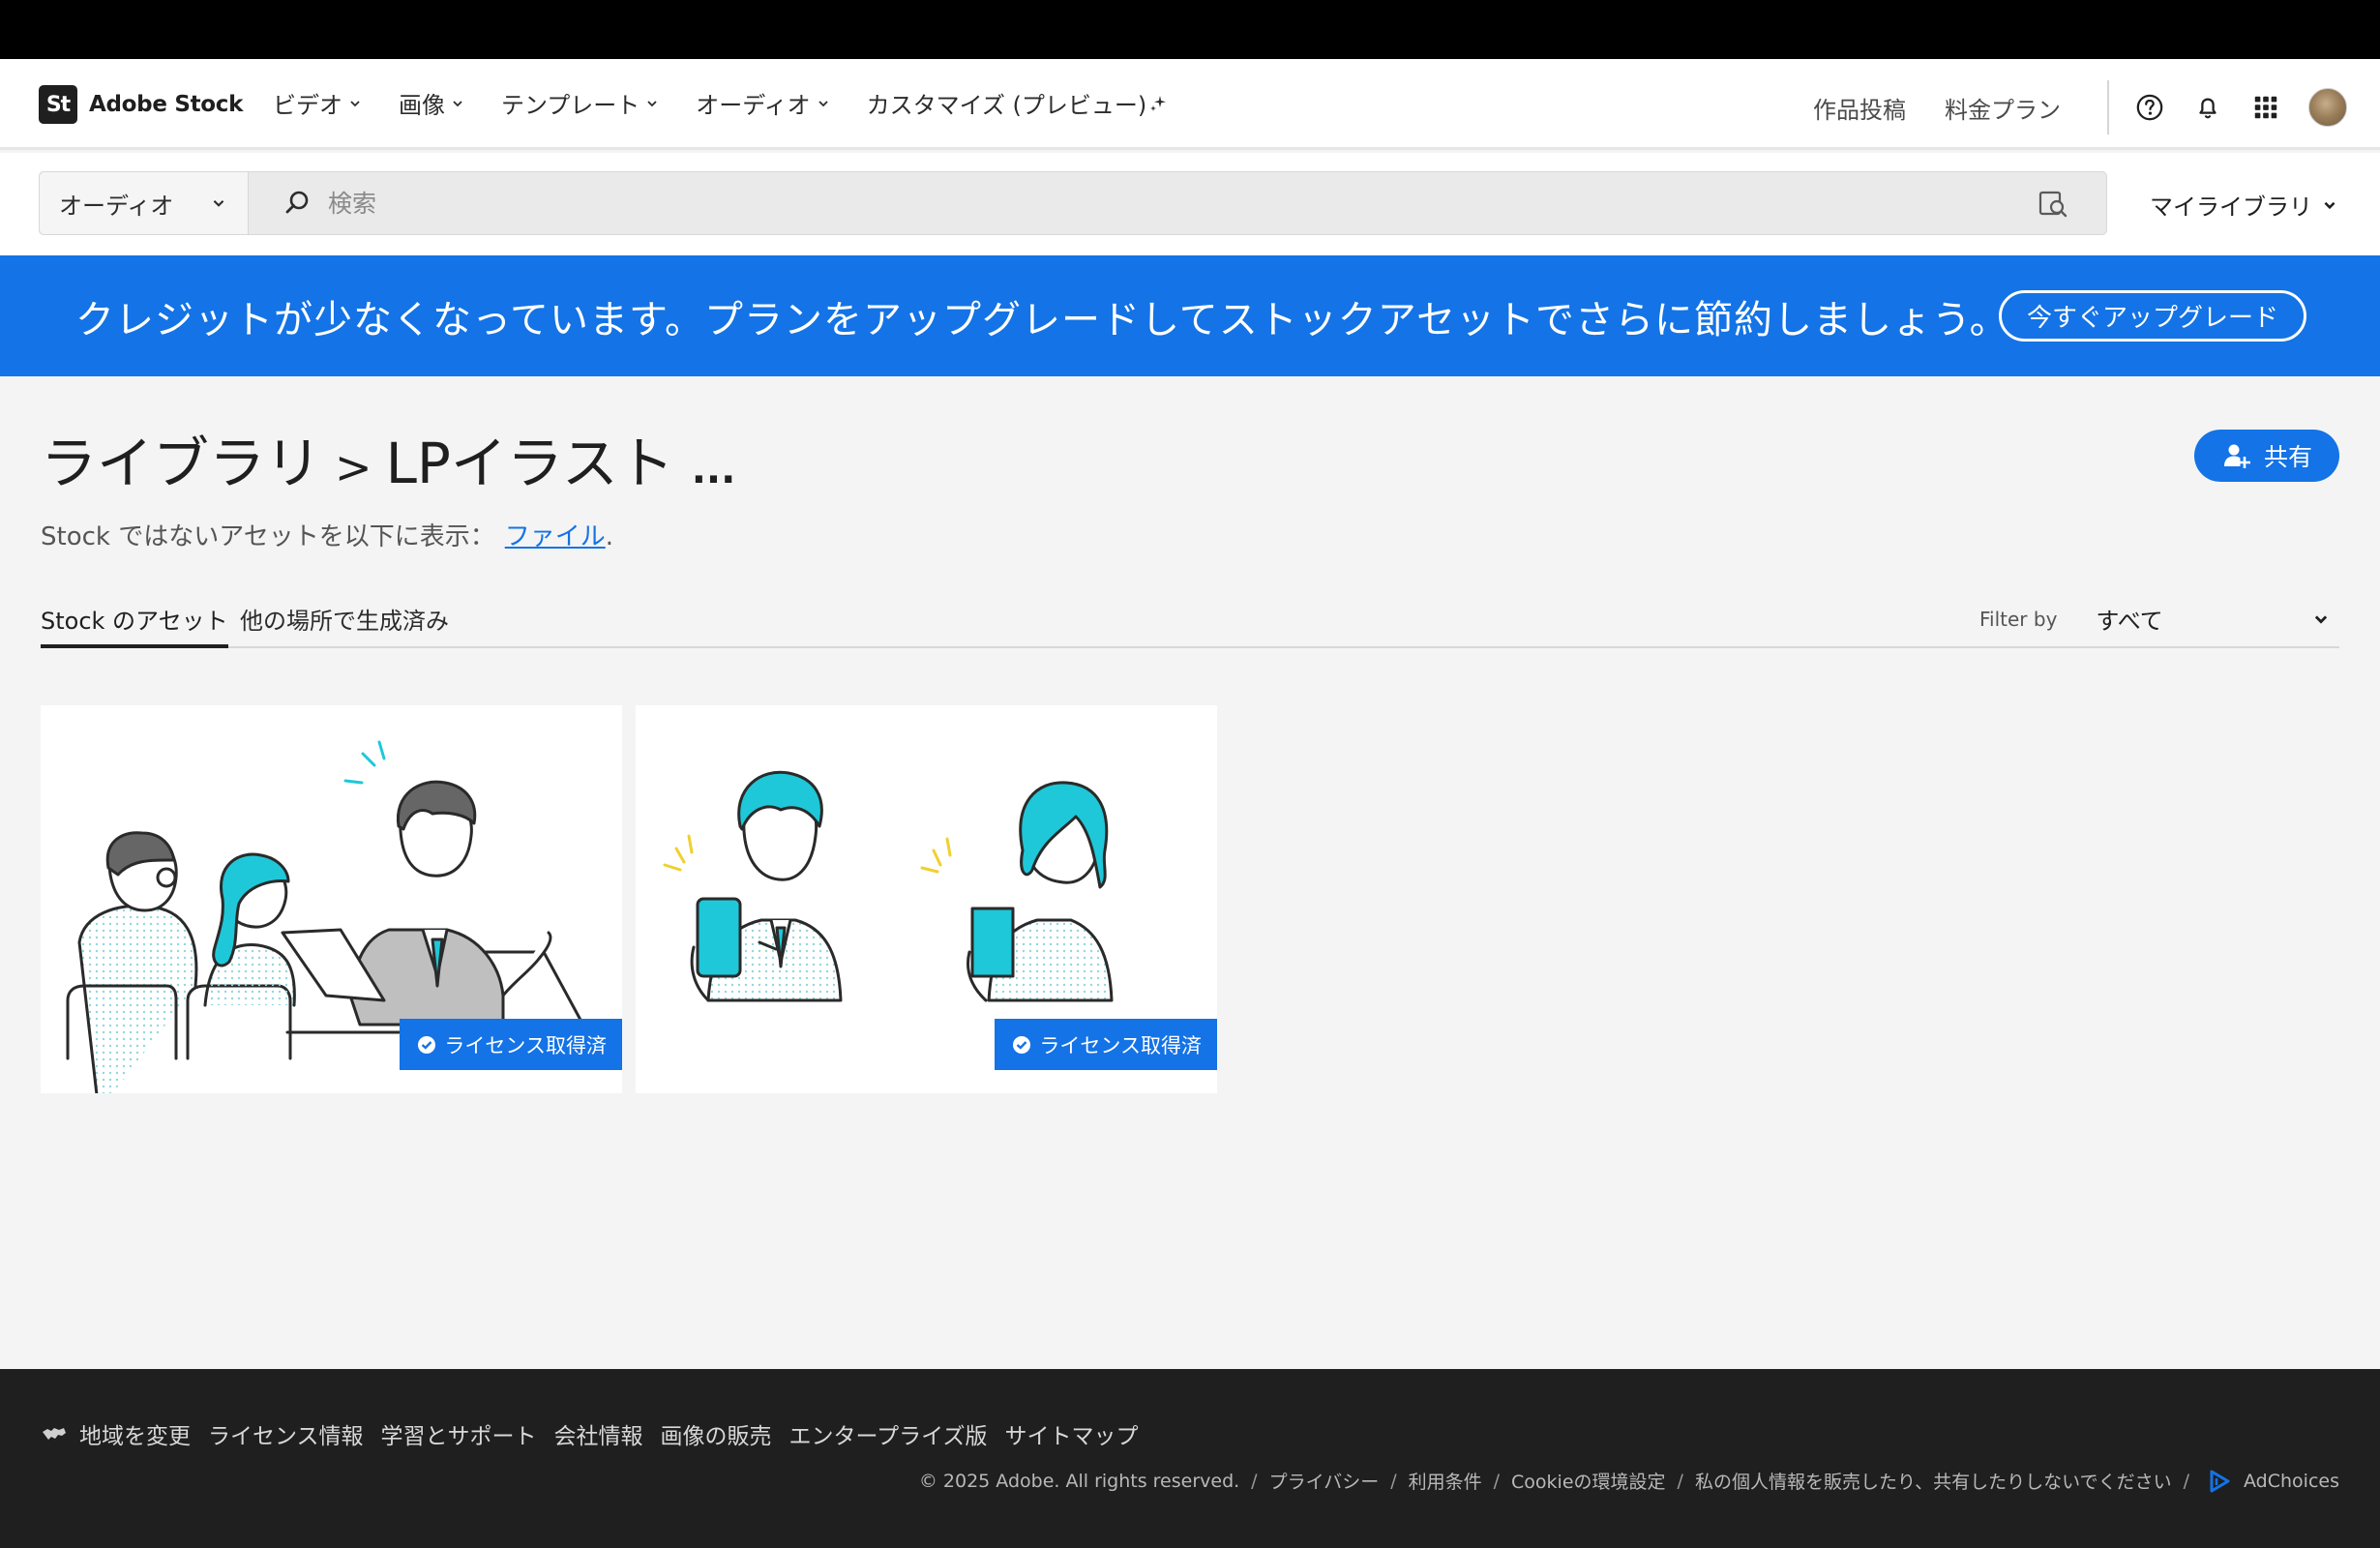 The height and width of the screenshot is (1548, 2380). I want to click on search-bar-region: オーディオ マイライブラリ, so click(1190, 204).